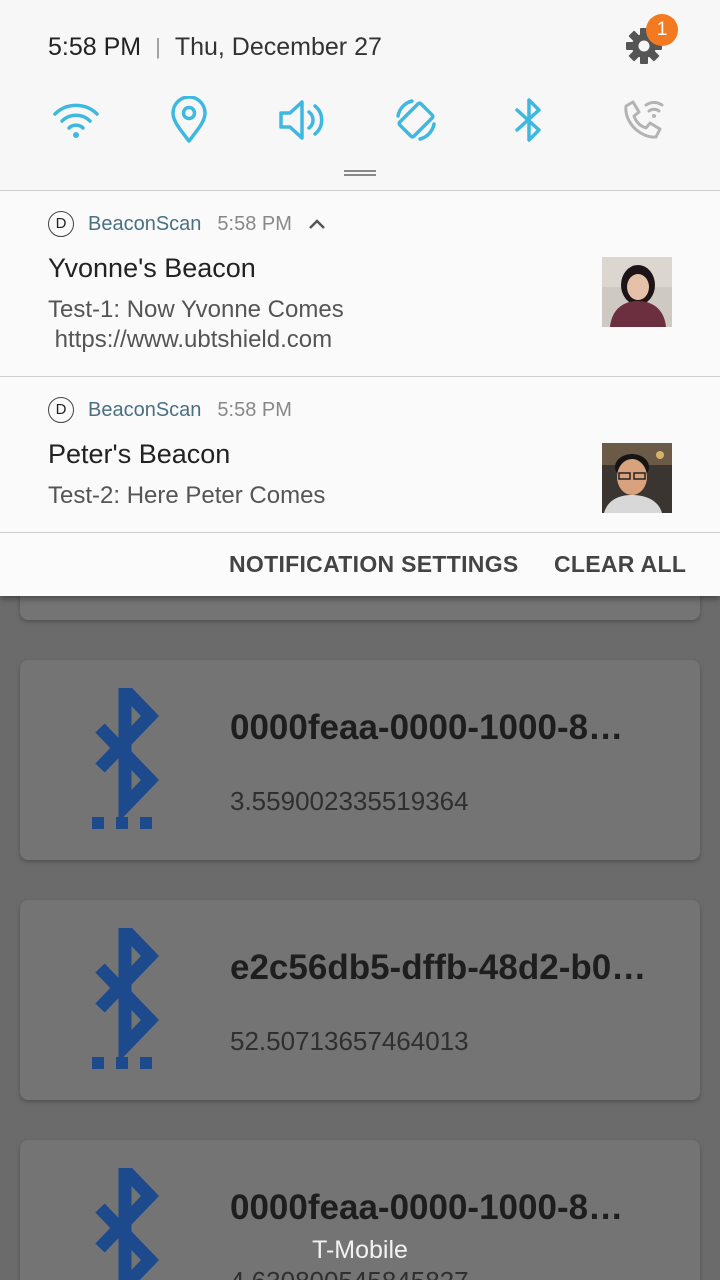 This screenshot has height=1280, width=720. I want to click on beacon-distance: 4.630800545845827, so click(349, 1273).